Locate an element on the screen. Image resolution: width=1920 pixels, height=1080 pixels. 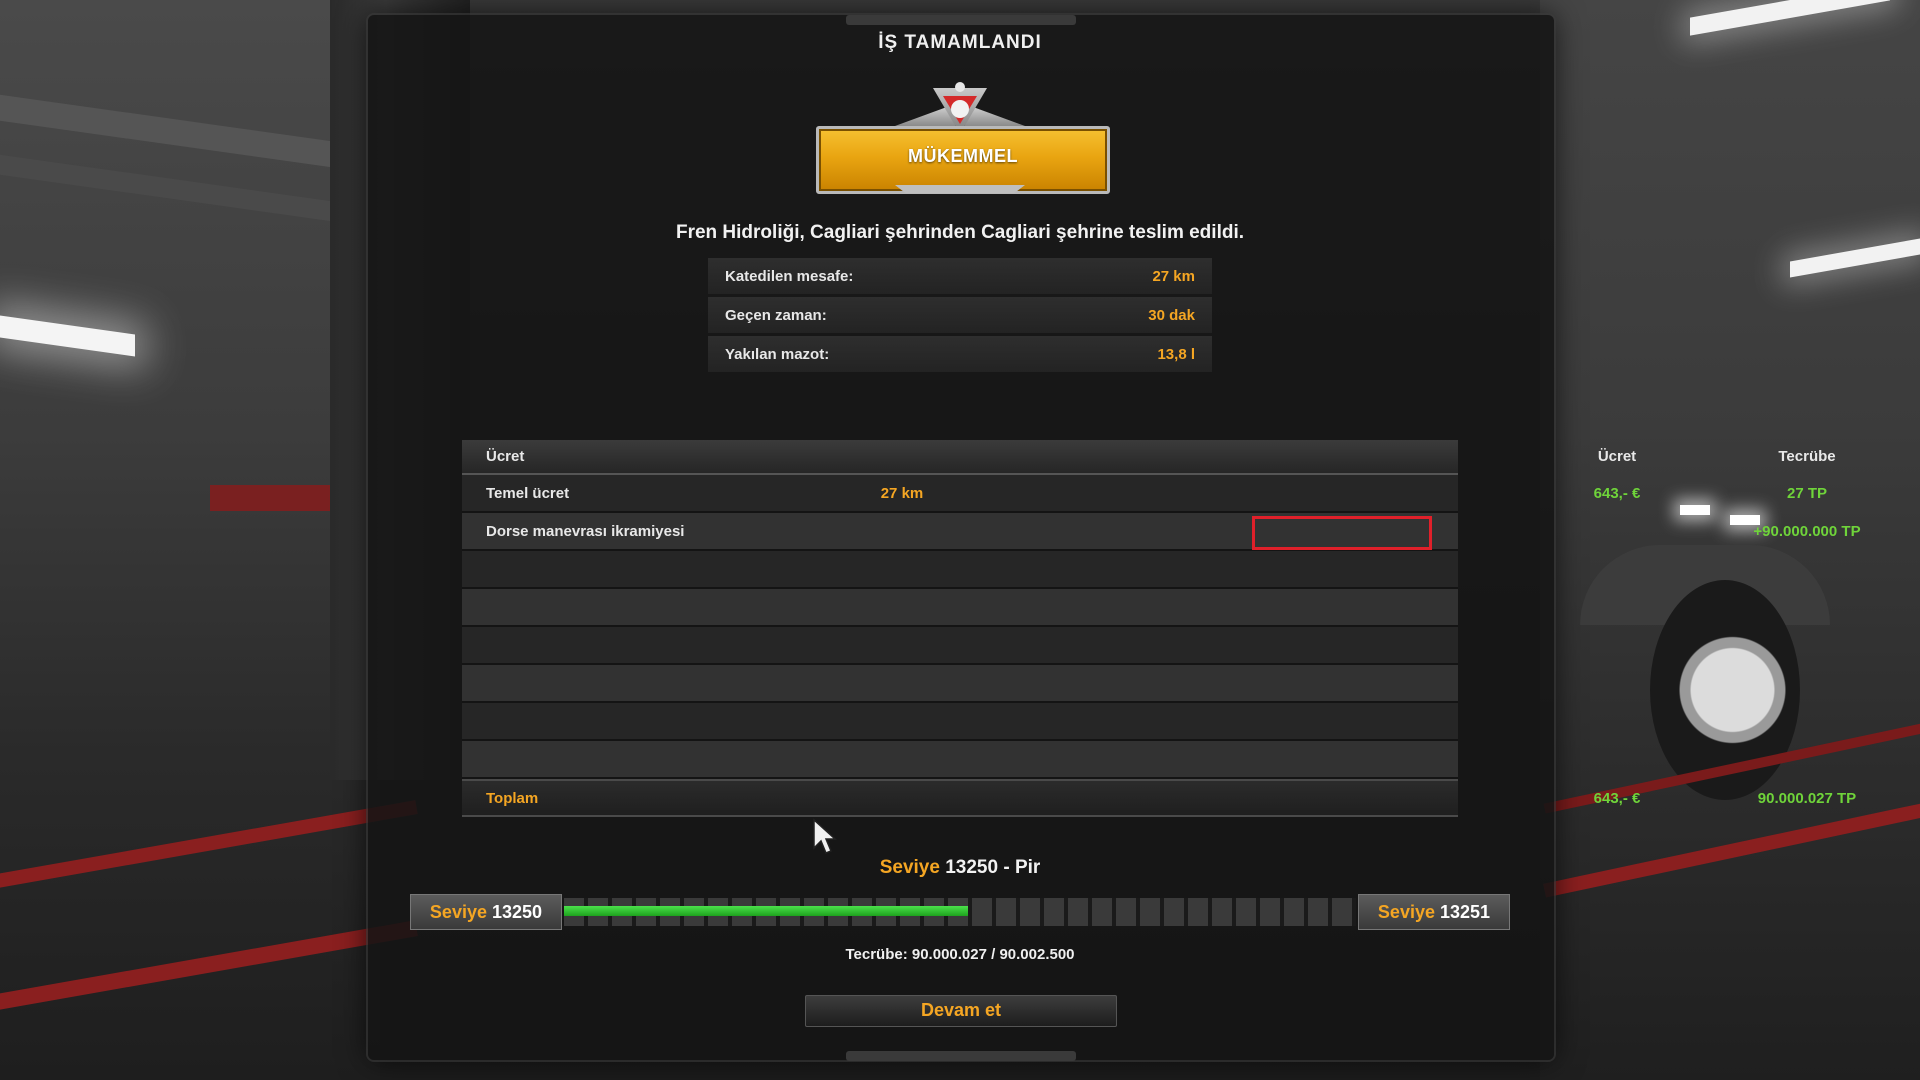
experience-text: Tecrübe: 90.000.027 / 90.002.500 is located at coordinates (960, 954).